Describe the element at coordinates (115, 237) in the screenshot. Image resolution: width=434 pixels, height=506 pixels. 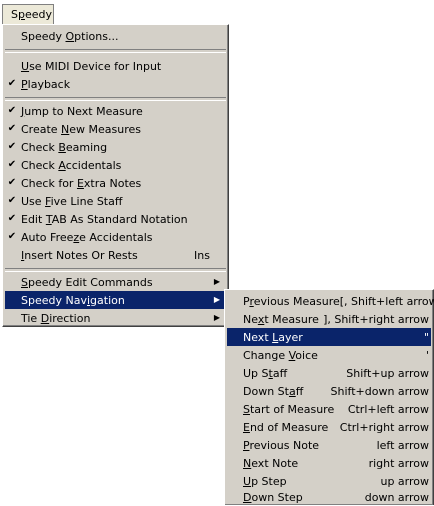
I see `menu-item-auto-freeze-accidentals: ✔ Auto Freeze Accidentals` at that location.